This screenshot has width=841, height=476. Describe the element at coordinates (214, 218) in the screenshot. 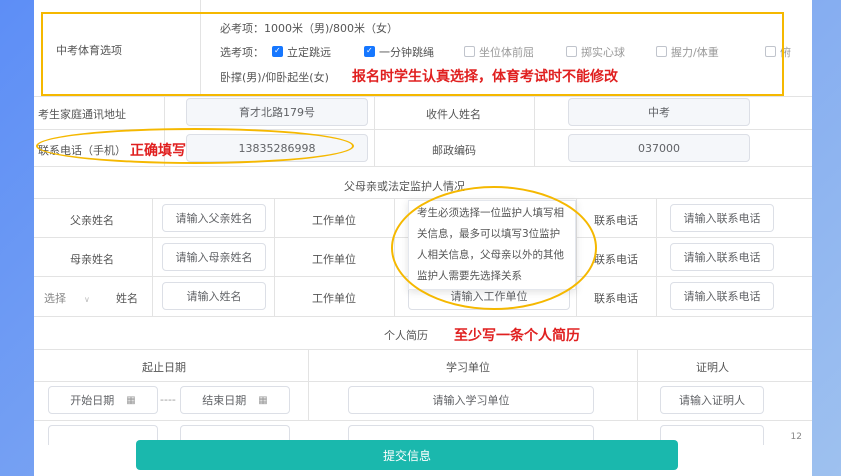

I see `father-name-input: 请输入父亲姓名` at that location.